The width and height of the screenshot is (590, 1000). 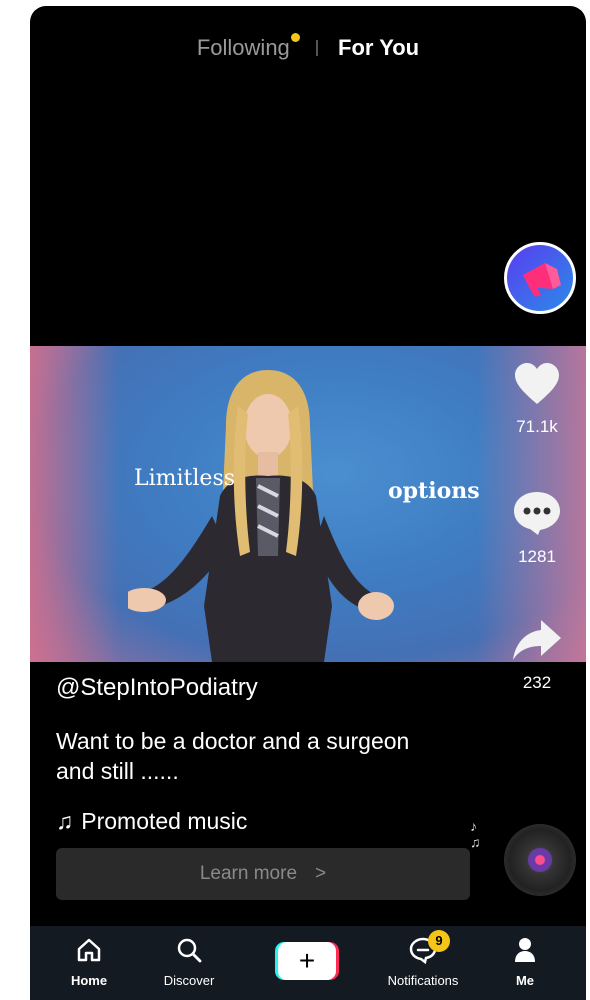 I want to click on presenter-image, so click(x=261, y=516).